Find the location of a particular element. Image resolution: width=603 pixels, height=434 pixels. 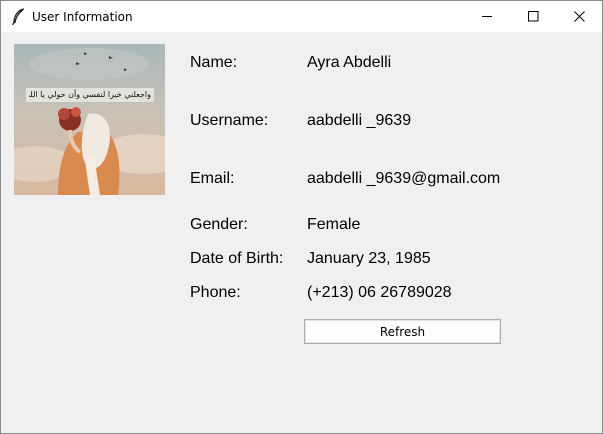

maximize-icon is located at coordinates (533, 16).